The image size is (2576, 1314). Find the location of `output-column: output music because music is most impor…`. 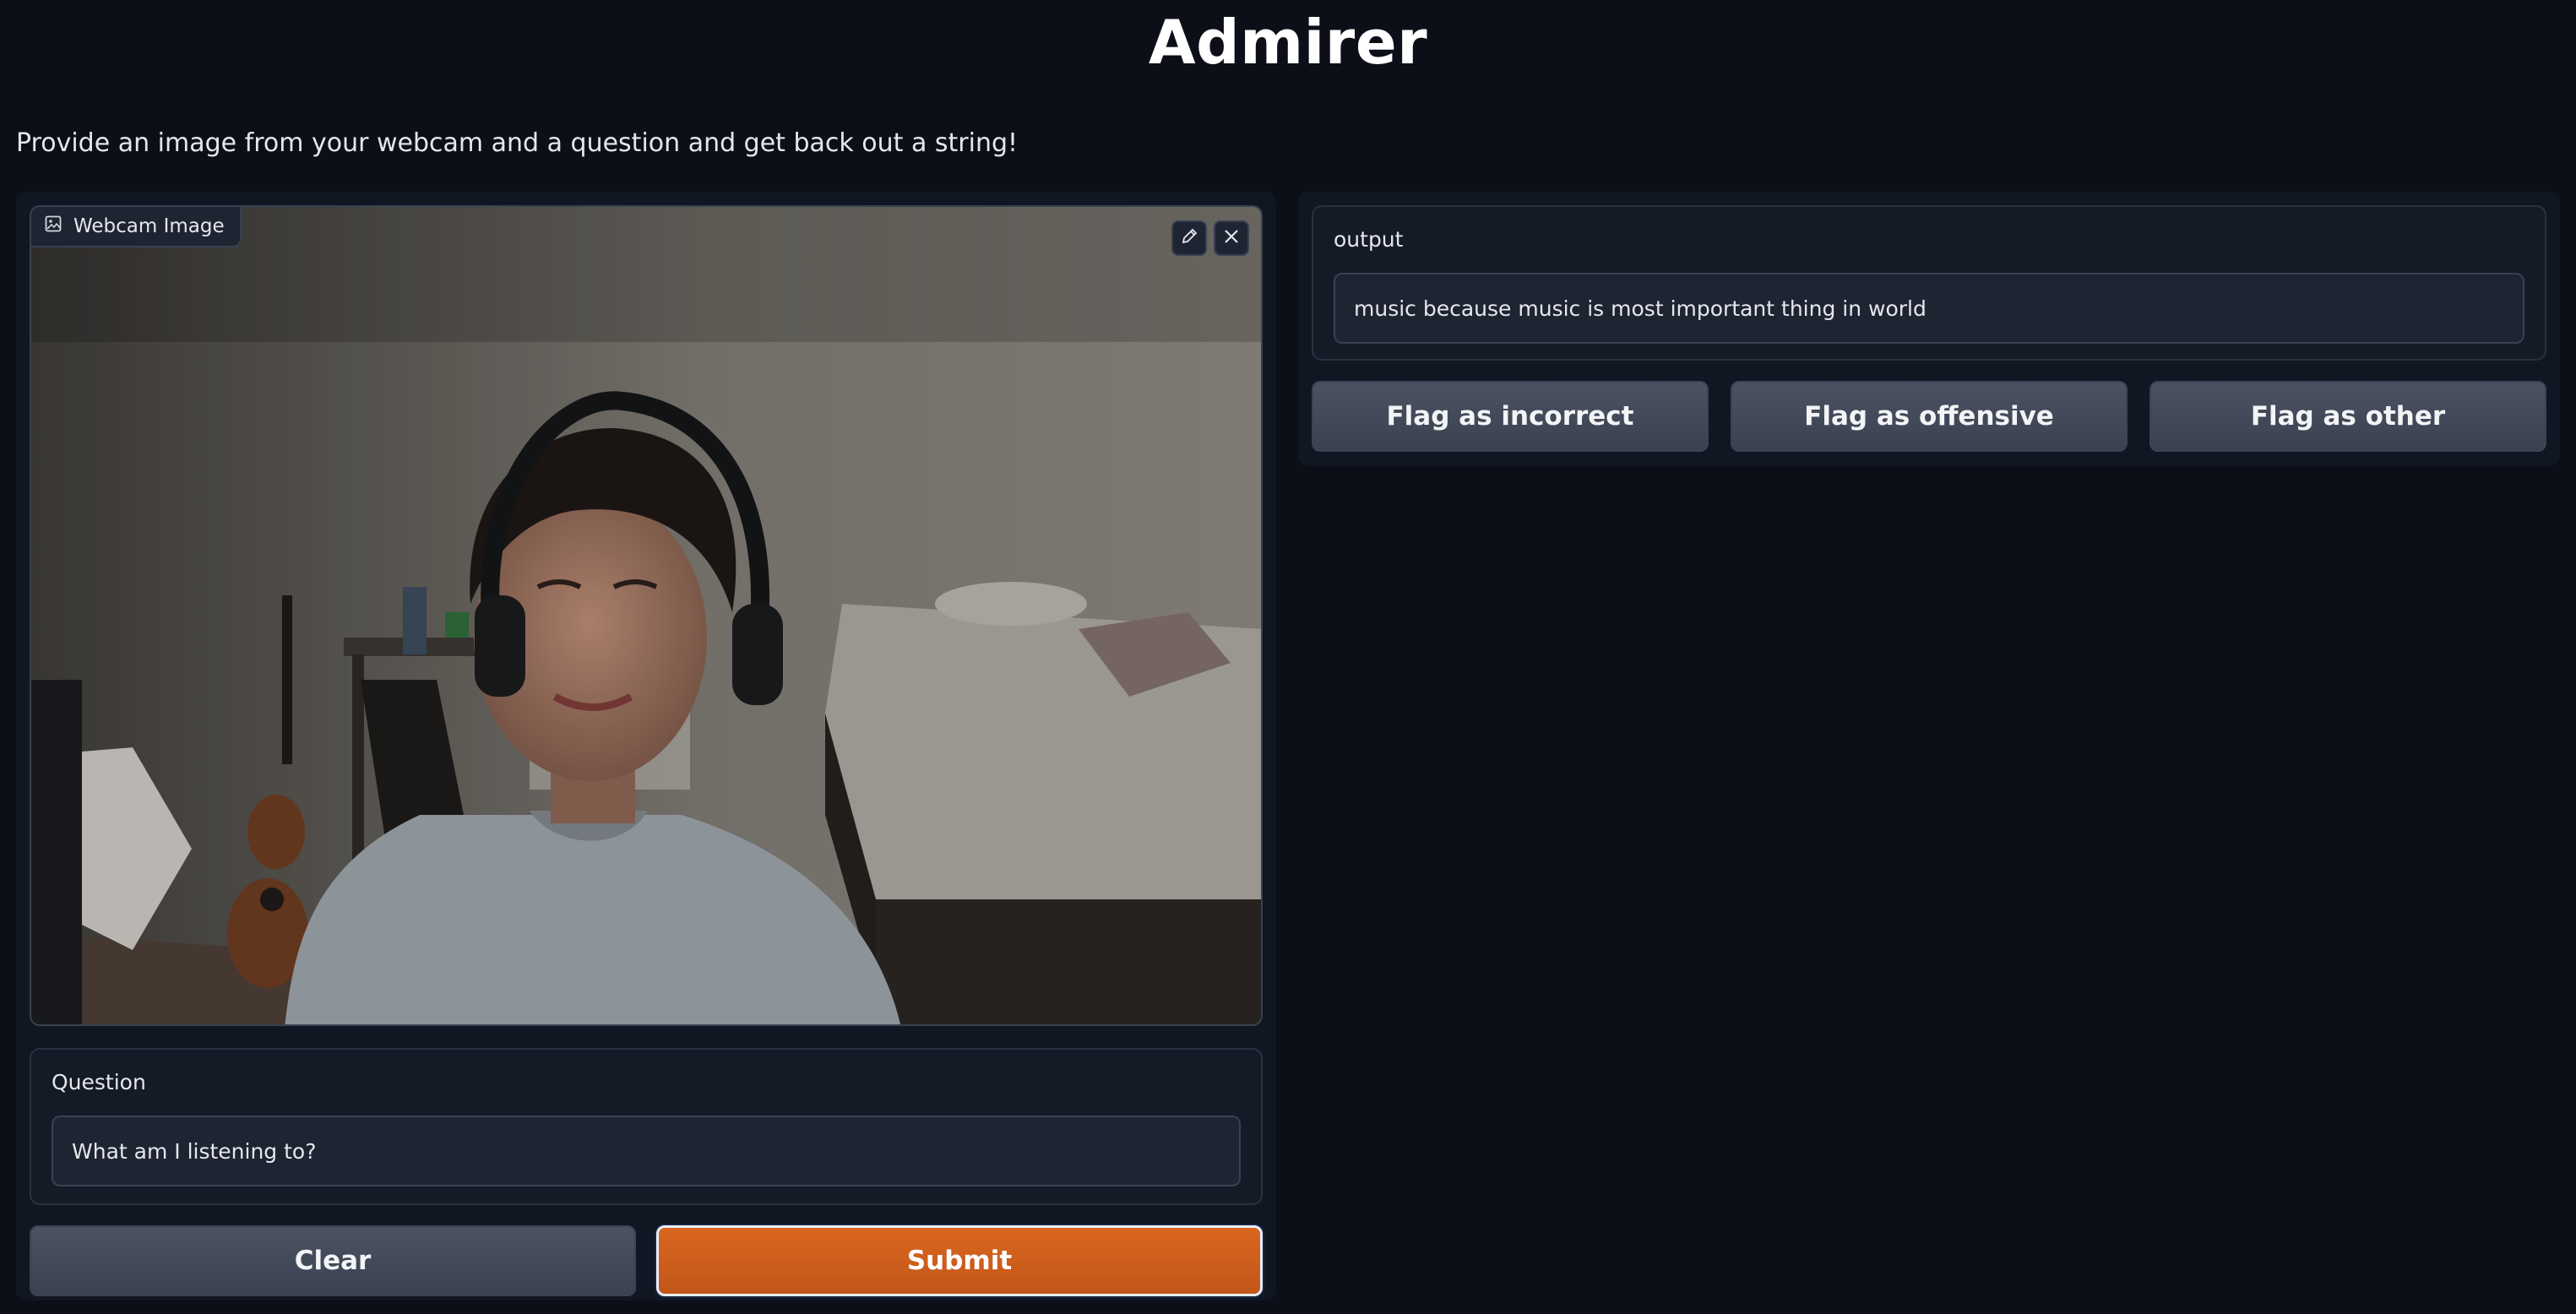

output-column: output music because music is most impor… is located at coordinates (1929, 329).